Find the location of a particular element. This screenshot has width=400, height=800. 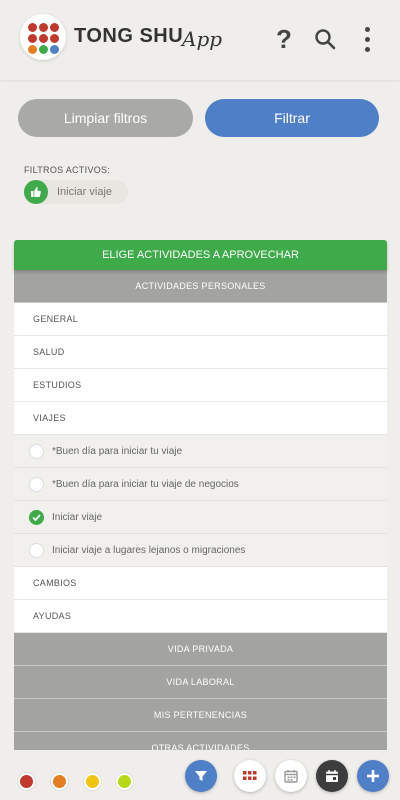

category-salud: SALUD is located at coordinates (200, 352).